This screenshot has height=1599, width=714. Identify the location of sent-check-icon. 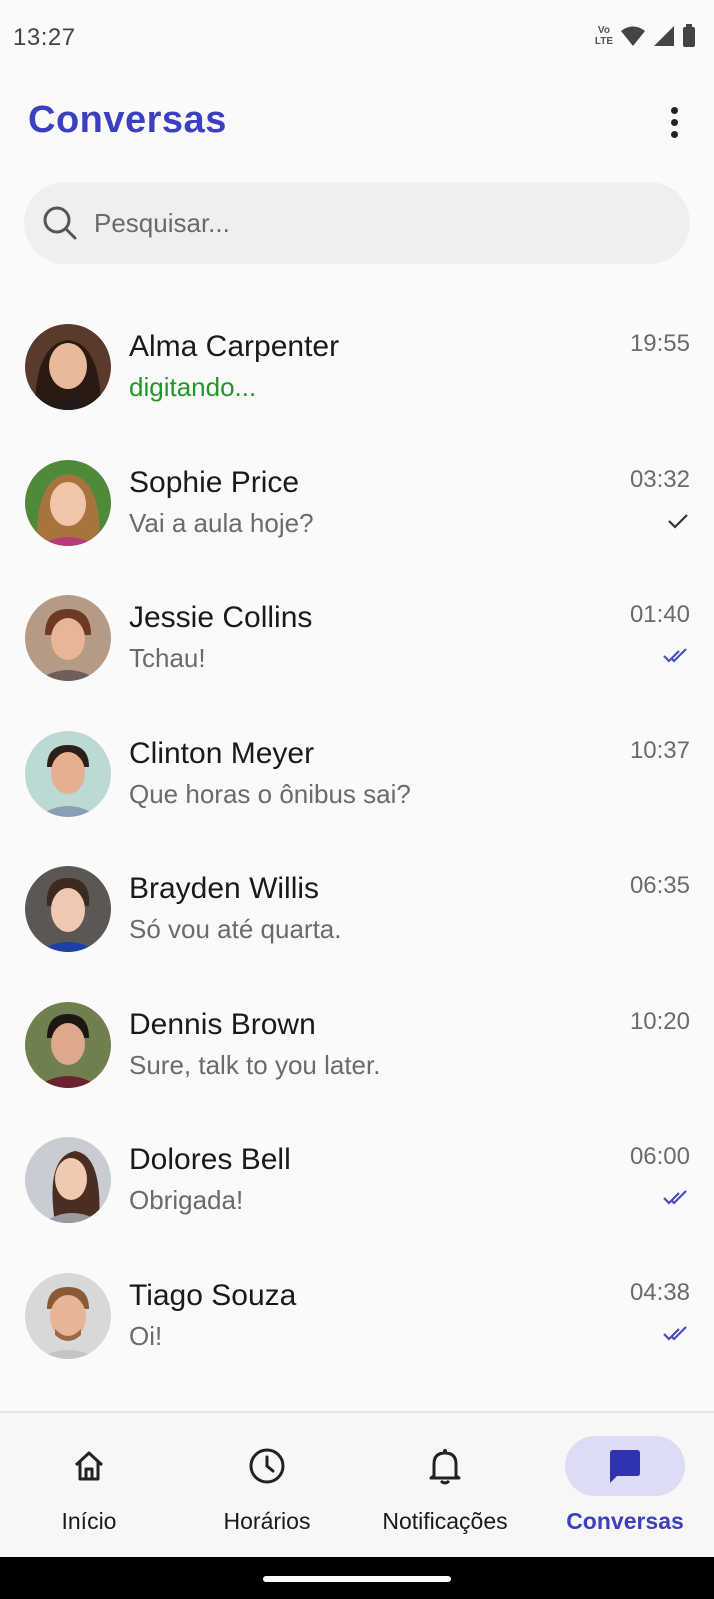
(678, 521).